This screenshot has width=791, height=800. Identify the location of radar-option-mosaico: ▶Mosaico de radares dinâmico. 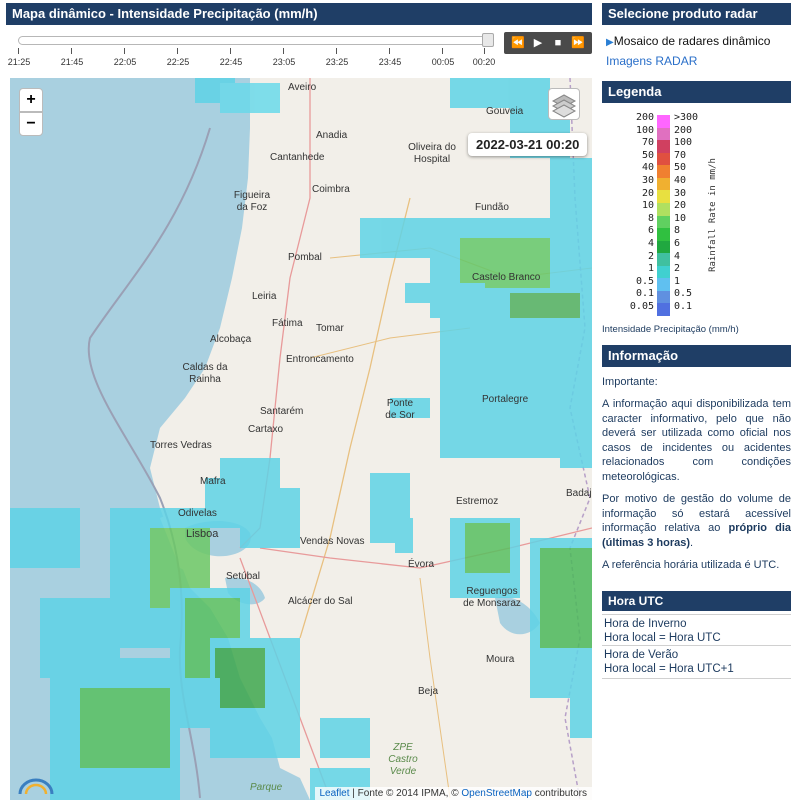
(688, 41).